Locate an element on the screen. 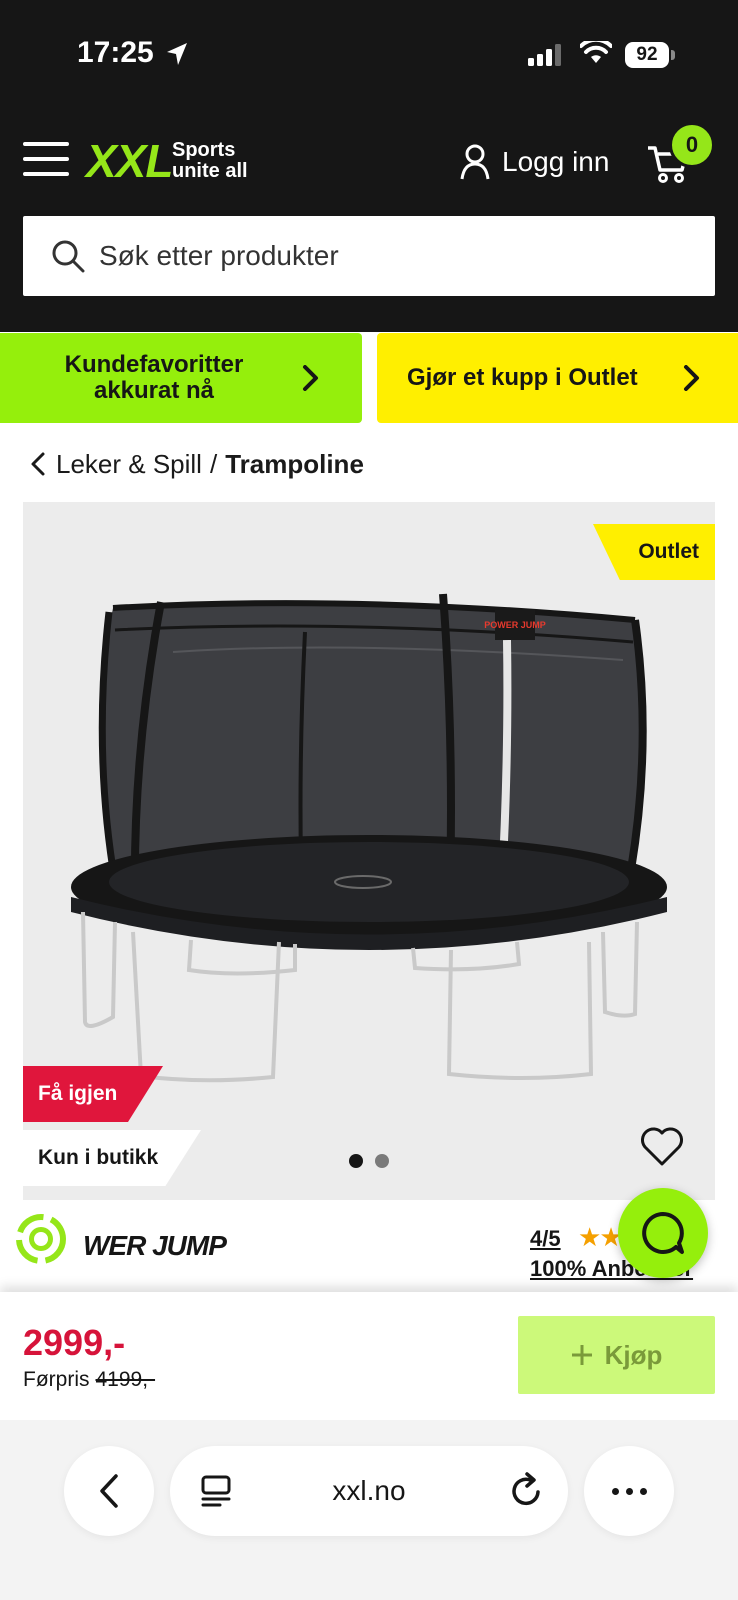  image-logo-text: POWER JUMP is located at coordinates (515, 625).